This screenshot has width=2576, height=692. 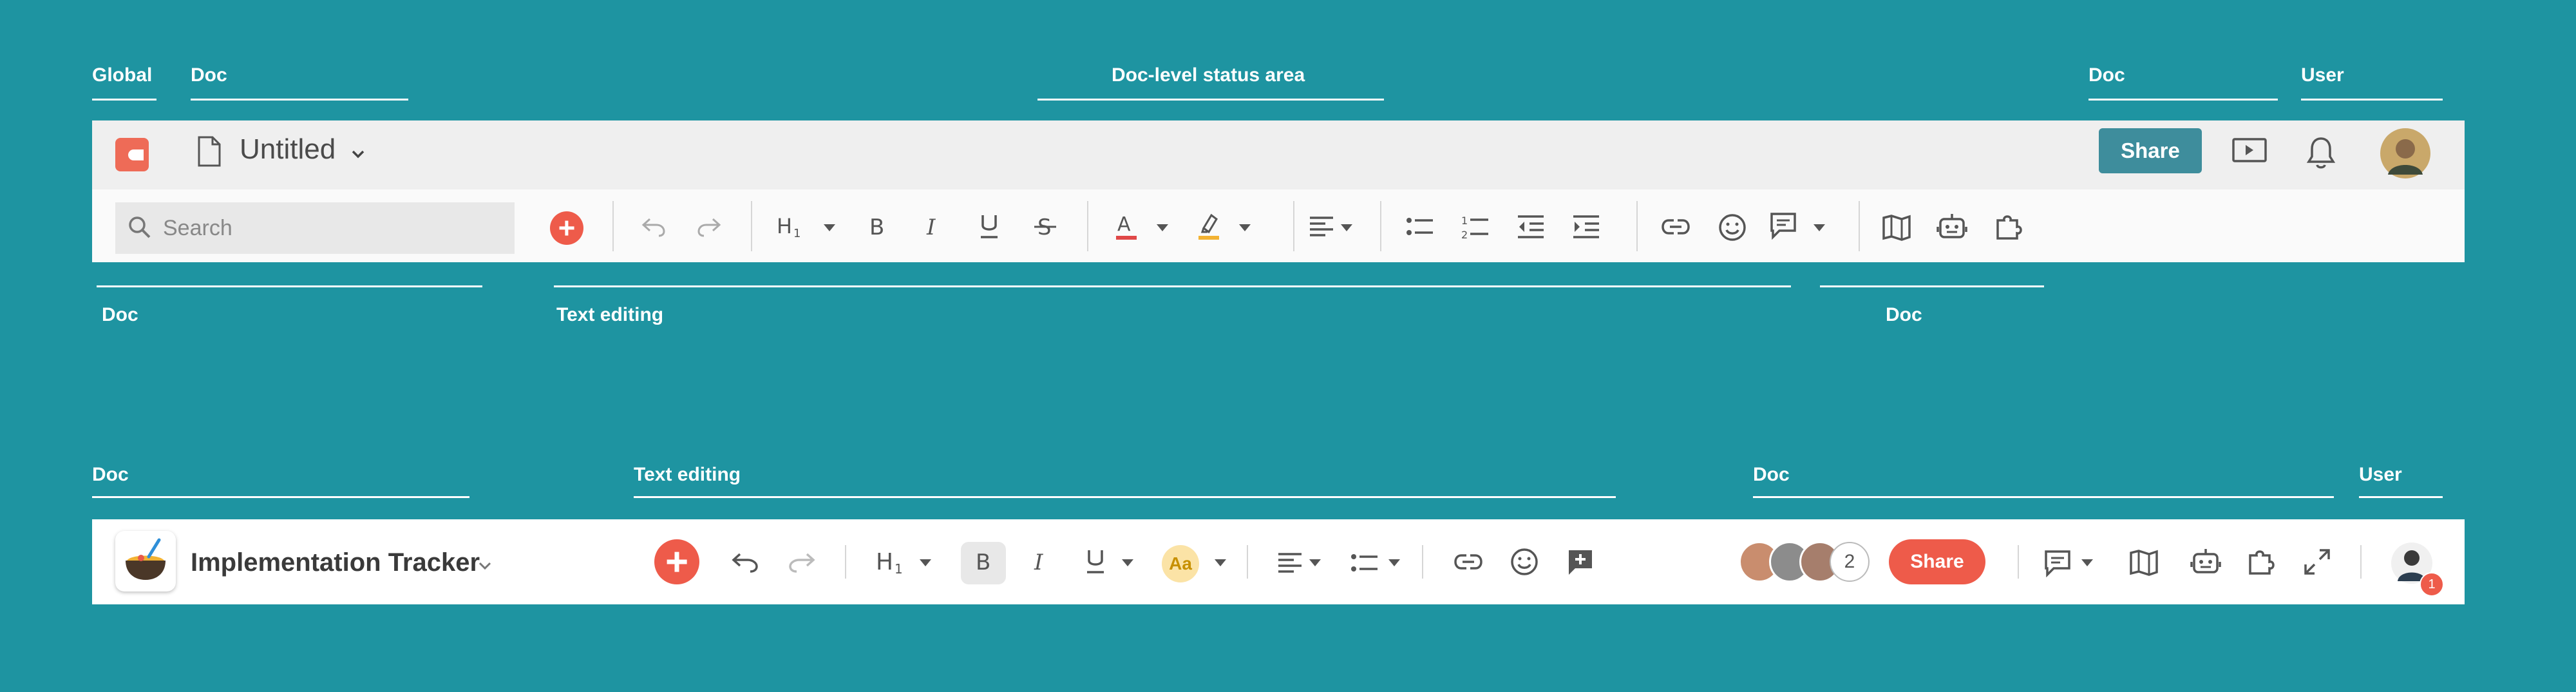 What do you see at coordinates (610, 314) in the screenshot?
I see `annotation-text-editing-mid: Text editing` at bounding box center [610, 314].